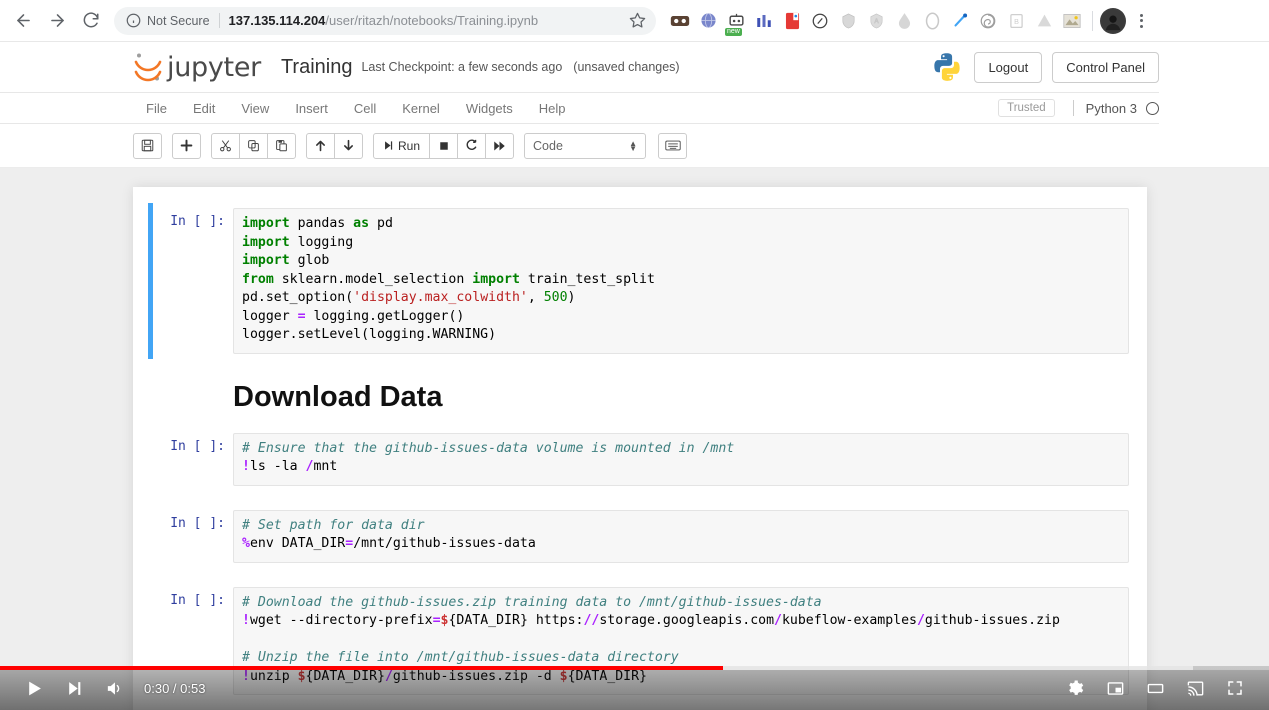 The width and height of the screenshot is (1269, 710). Describe the element at coordinates (311, 108) in the screenshot. I see `menu-insert: Insert` at that location.